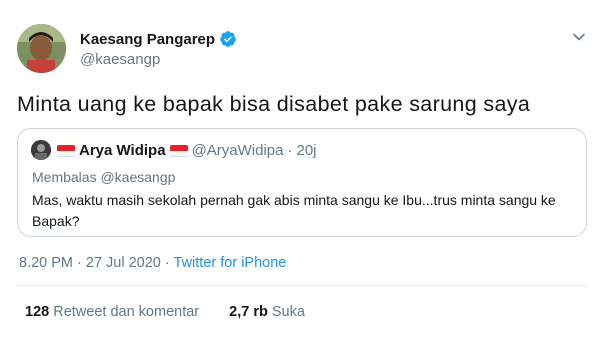 This screenshot has width=607, height=337. What do you see at coordinates (120, 59) in the screenshot?
I see `author-handle: @kaesangp` at bounding box center [120, 59].